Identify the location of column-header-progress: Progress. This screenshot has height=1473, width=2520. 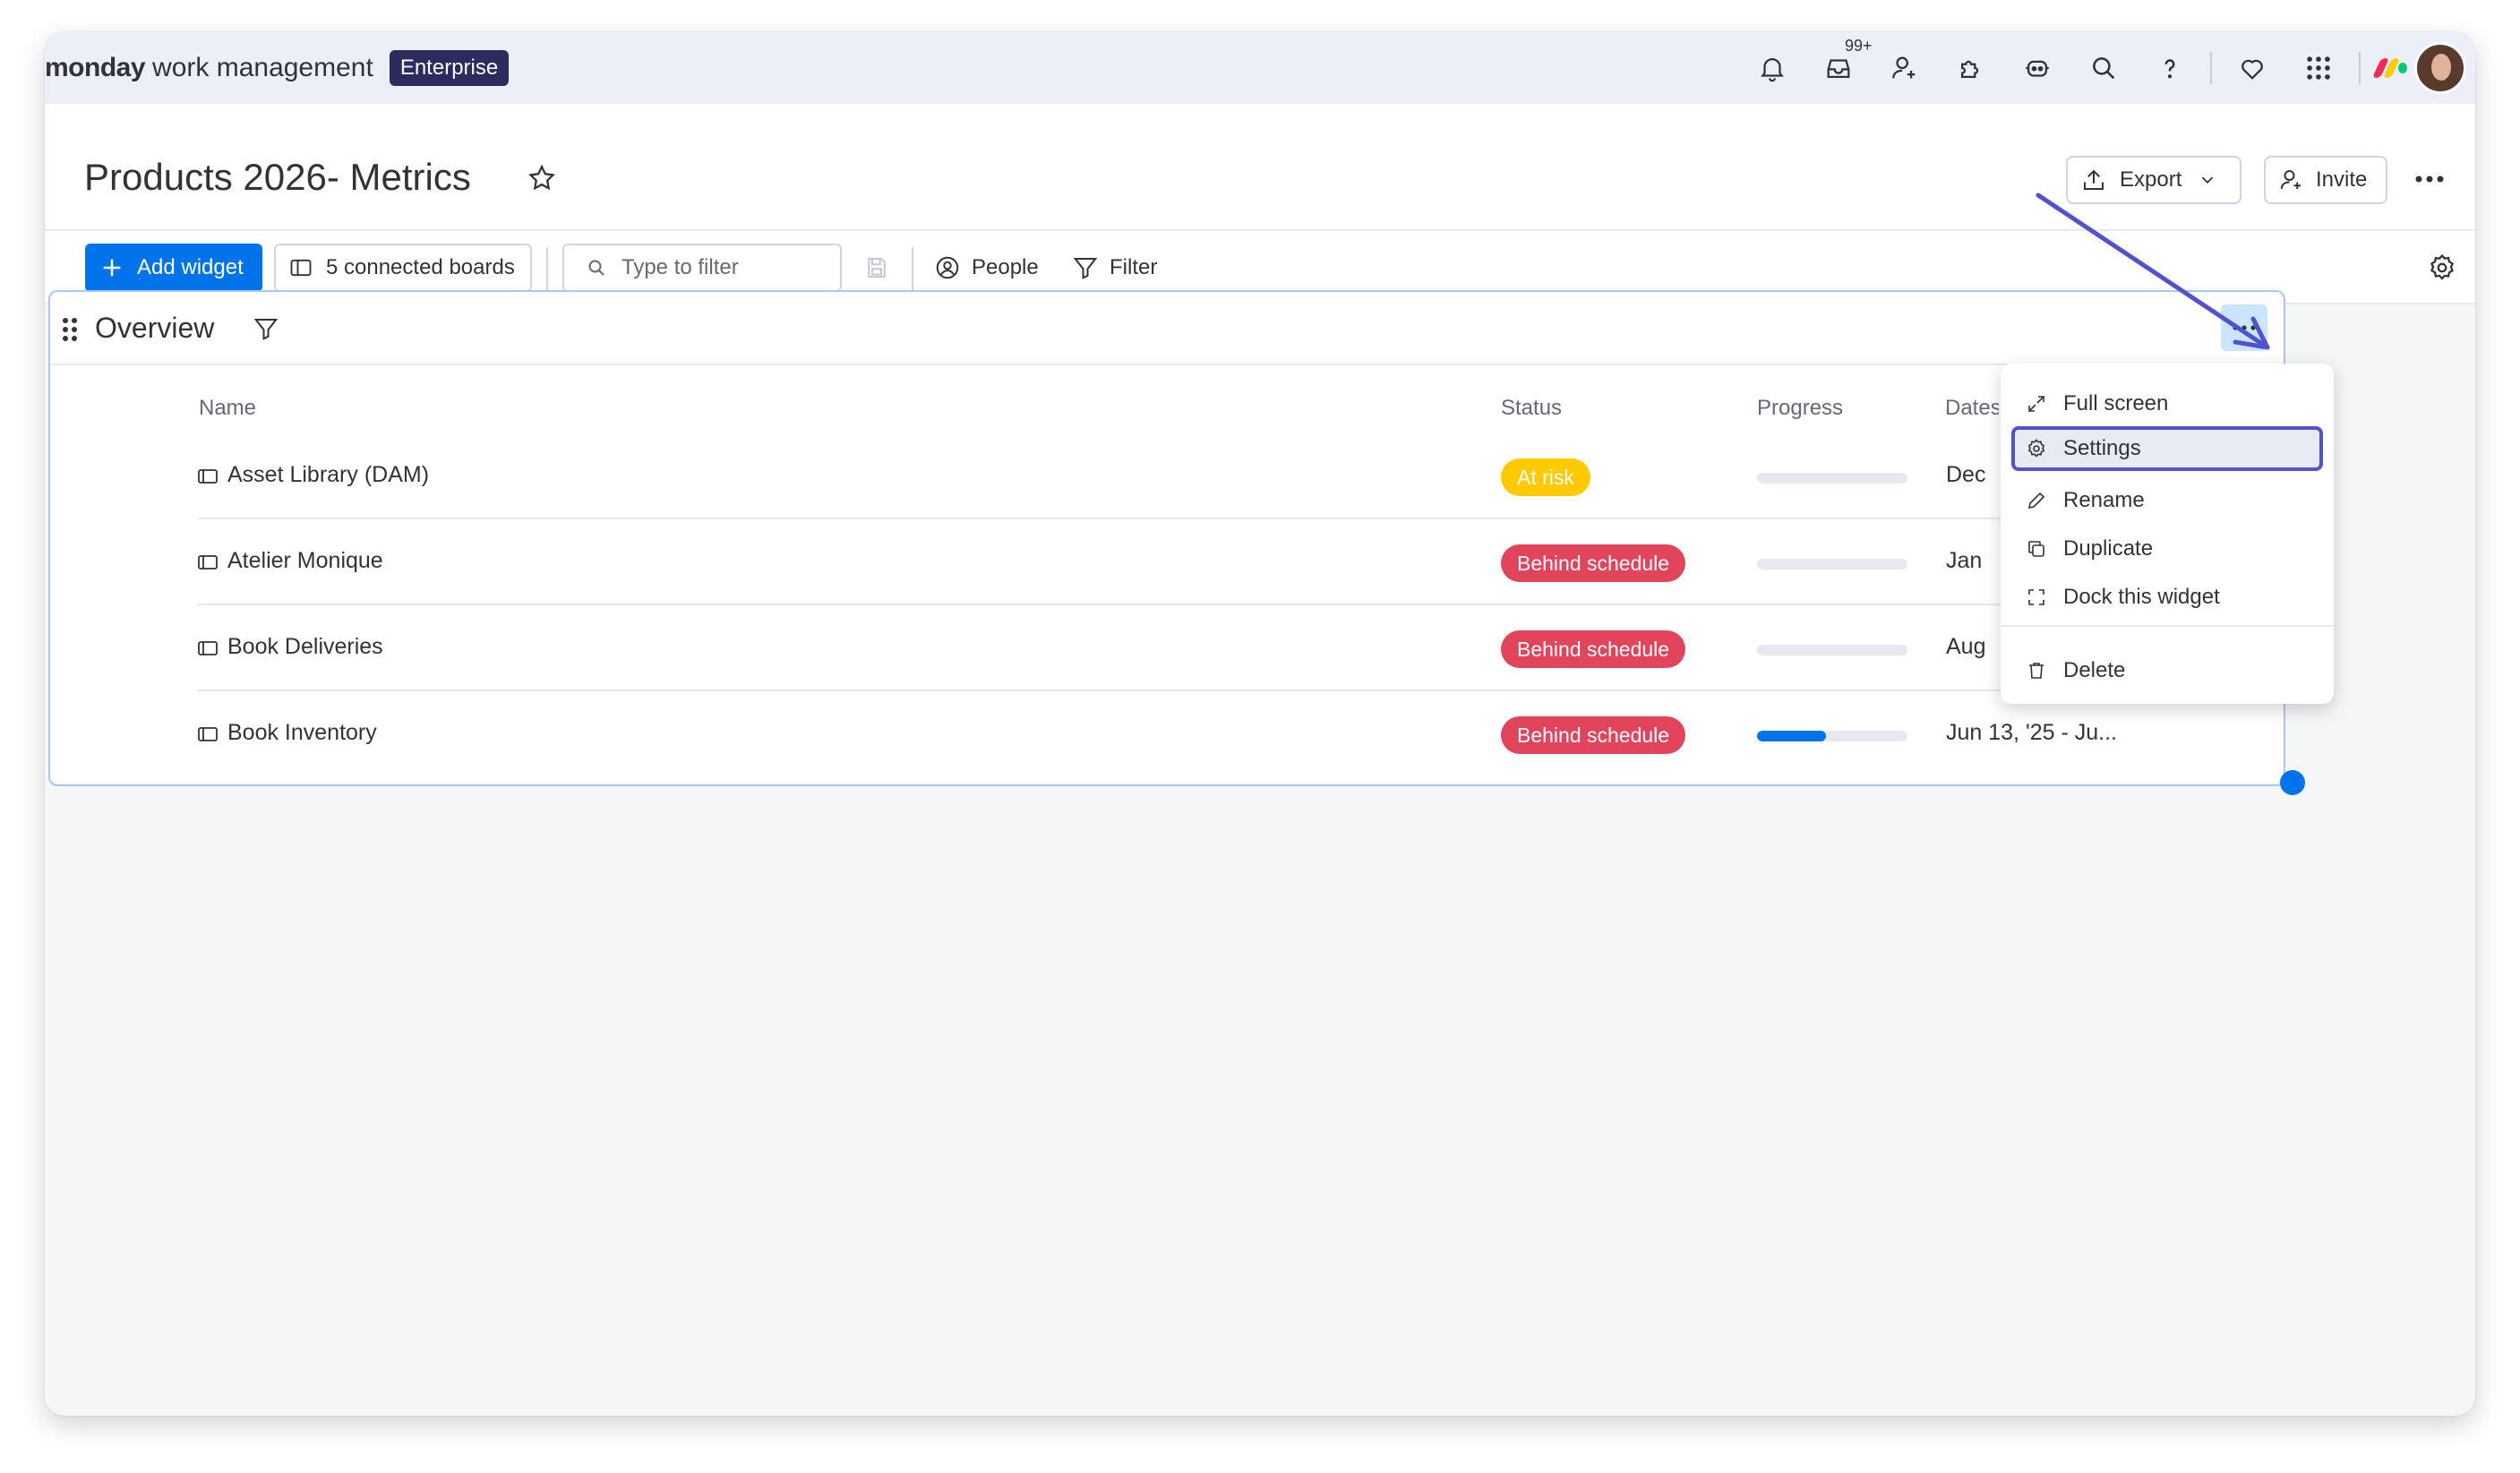
(1801, 408).